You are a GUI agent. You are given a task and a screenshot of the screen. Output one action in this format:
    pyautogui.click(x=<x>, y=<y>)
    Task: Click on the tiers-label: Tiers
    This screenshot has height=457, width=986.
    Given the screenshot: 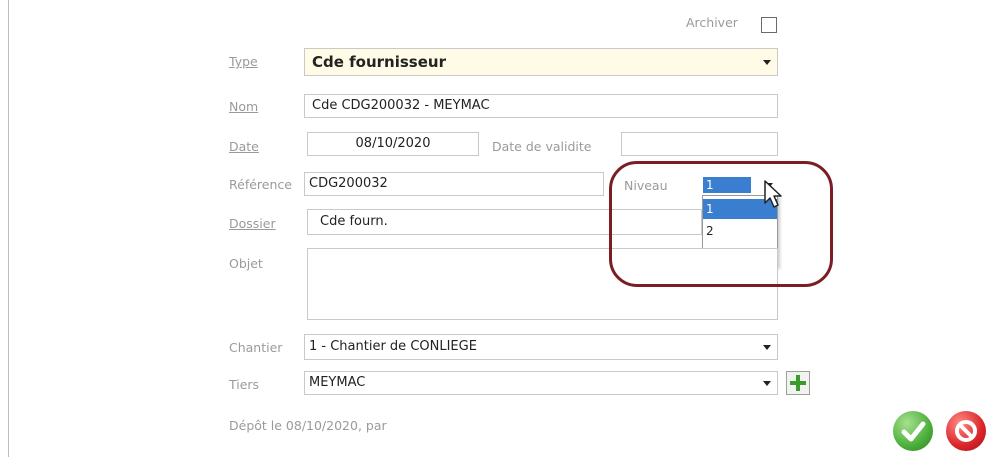 What is the action you would take?
    pyautogui.click(x=244, y=384)
    